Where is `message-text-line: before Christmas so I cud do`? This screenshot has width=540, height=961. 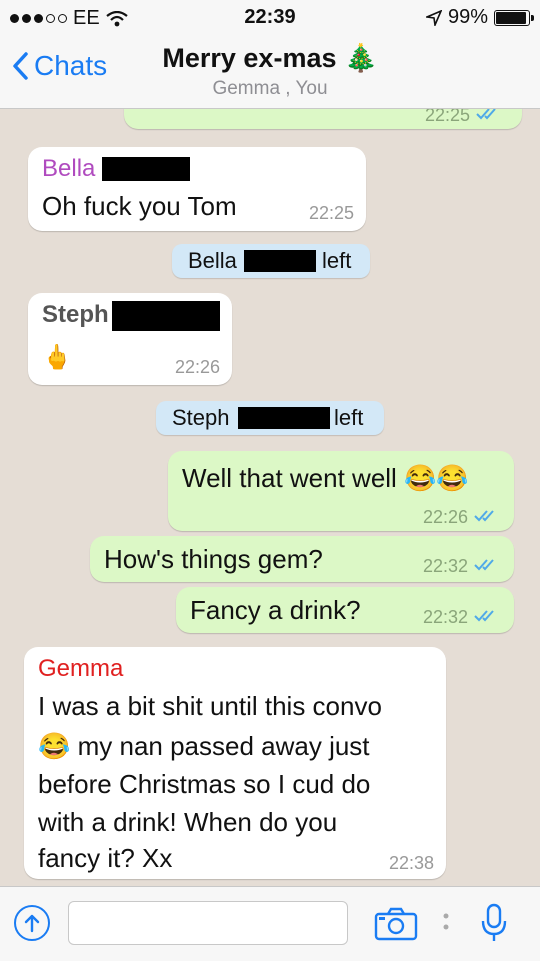
message-text-line: before Christmas so I cud do is located at coordinates (204, 784).